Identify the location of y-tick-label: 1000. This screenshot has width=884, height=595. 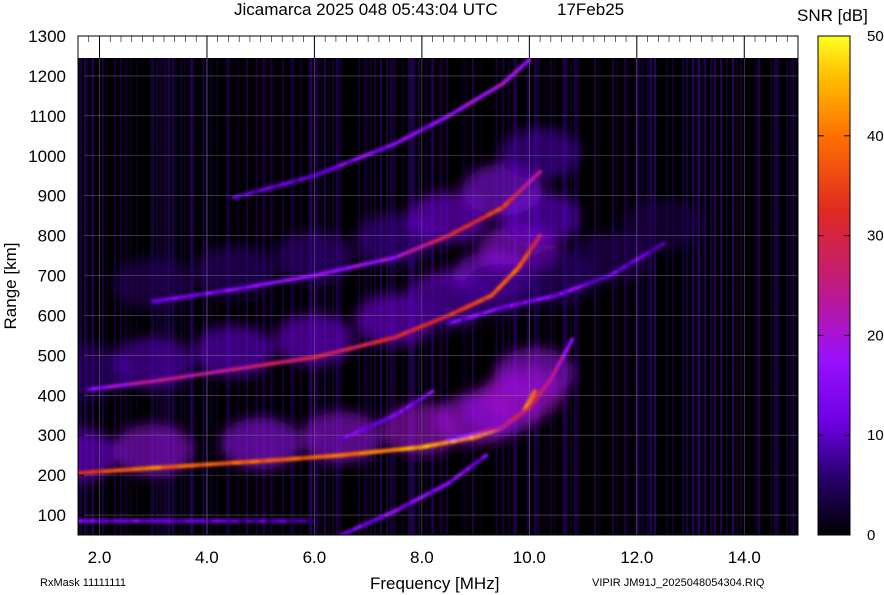
(47, 156).